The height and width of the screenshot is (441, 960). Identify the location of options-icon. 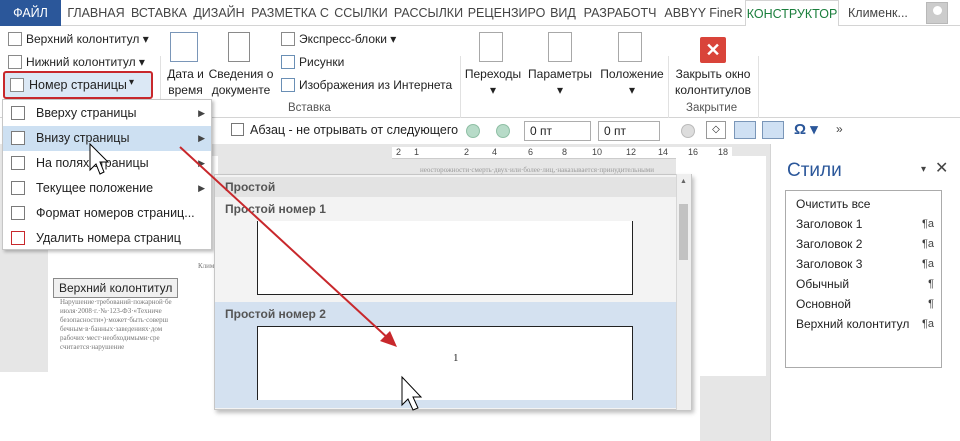
(560, 47).